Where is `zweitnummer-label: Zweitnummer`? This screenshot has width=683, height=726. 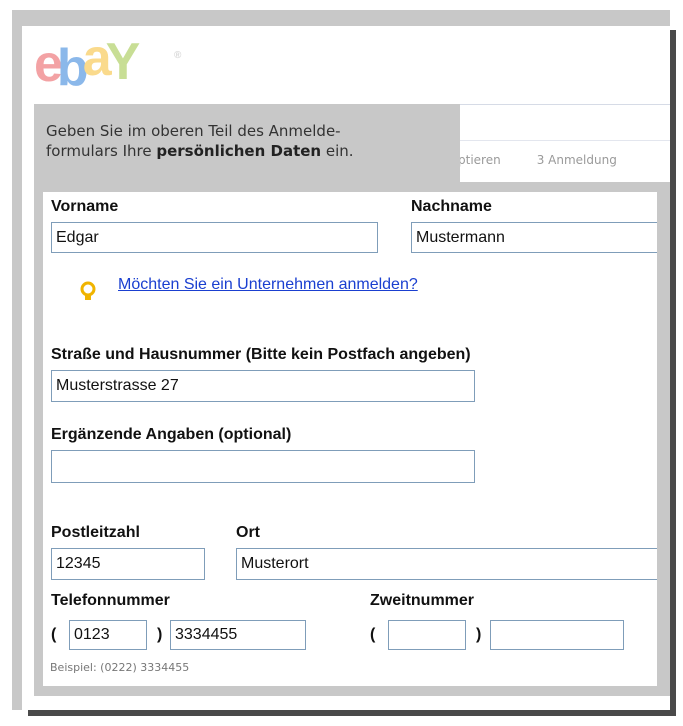 zweitnummer-label: Zweitnummer is located at coordinates (422, 600).